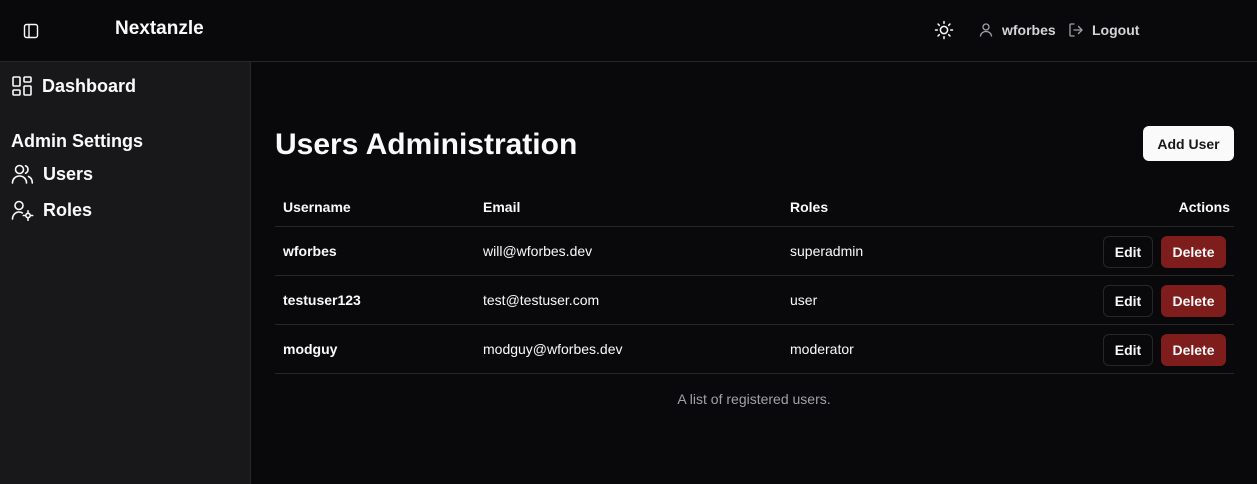  I want to click on cell-username: modguy, so click(310, 349).